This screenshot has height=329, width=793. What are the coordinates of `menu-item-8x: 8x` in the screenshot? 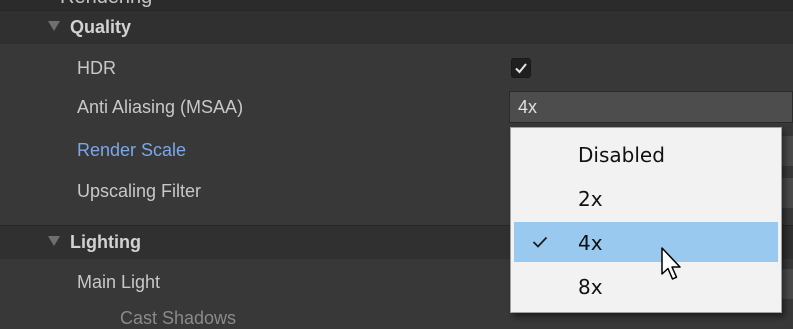 It's located at (646, 286).